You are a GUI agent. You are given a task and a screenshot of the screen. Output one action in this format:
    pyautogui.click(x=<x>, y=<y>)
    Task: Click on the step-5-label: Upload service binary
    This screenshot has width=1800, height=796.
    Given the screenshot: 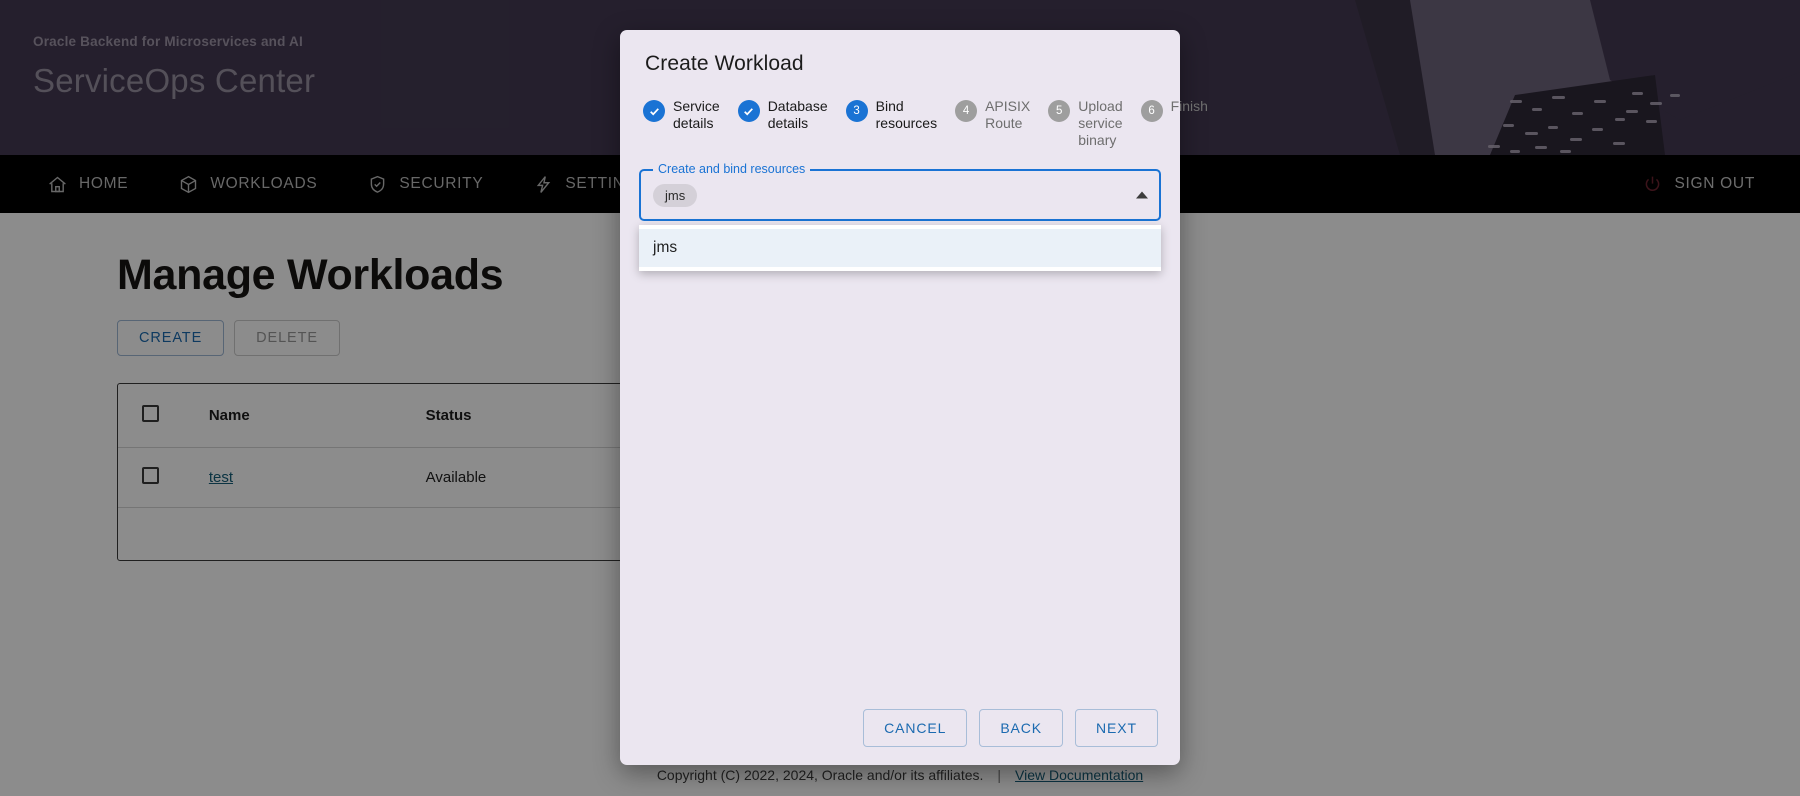 What is the action you would take?
    pyautogui.click(x=1100, y=123)
    